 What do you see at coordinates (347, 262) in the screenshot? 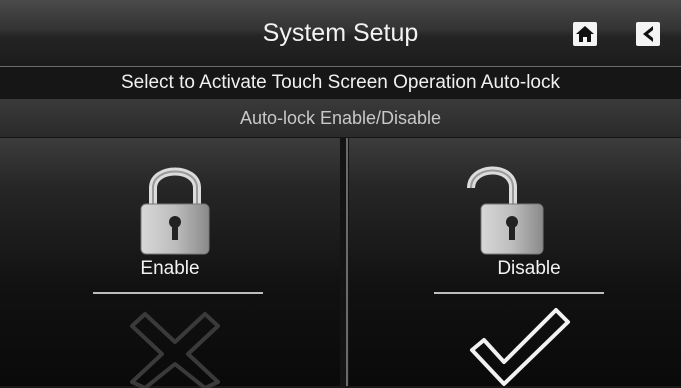
I see `panel-divider` at bounding box center [347, 262].